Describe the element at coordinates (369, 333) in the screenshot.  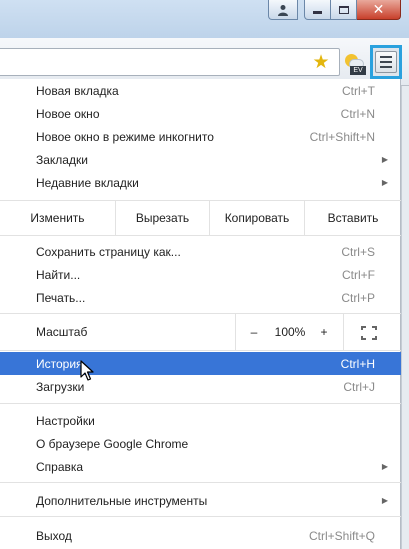
I see `fullscreen-icon` at that location.